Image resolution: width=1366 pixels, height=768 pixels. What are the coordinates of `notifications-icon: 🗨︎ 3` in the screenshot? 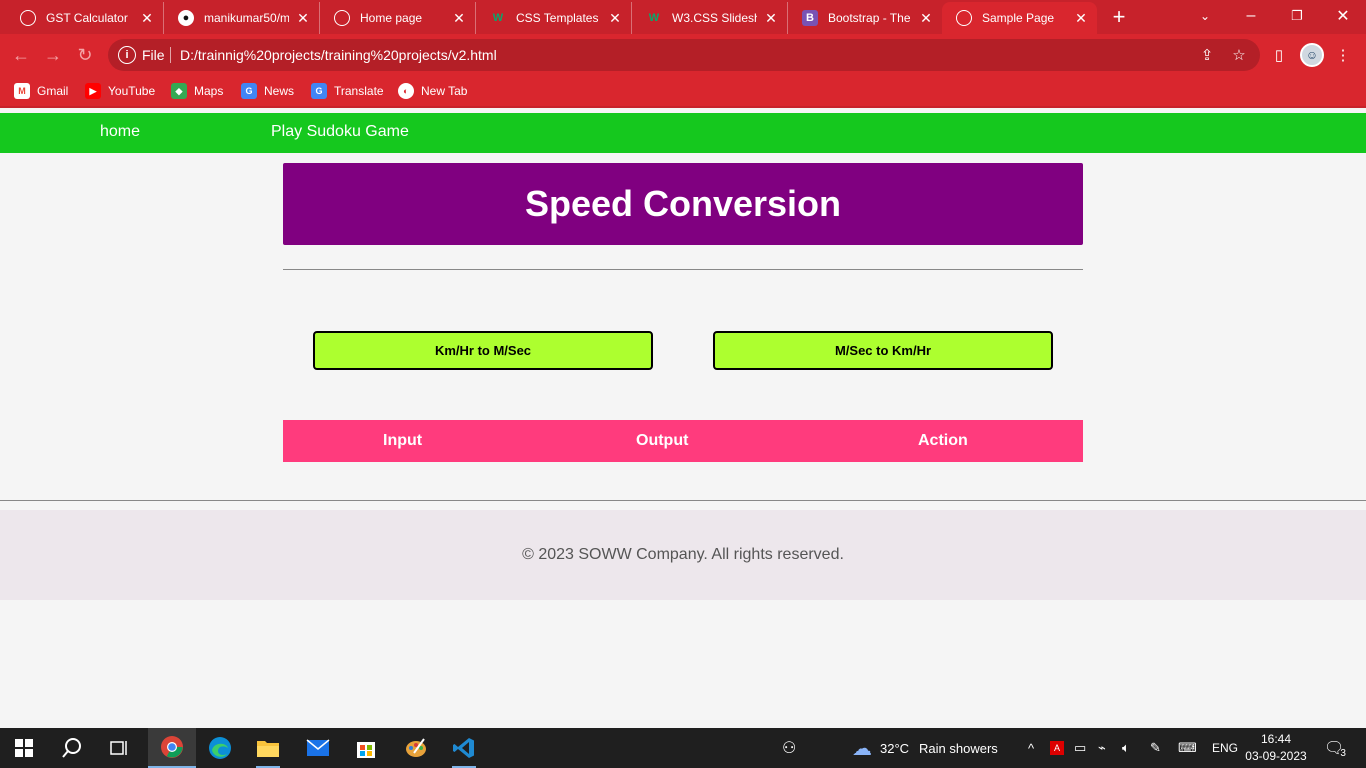 It's located at (1335, 748).